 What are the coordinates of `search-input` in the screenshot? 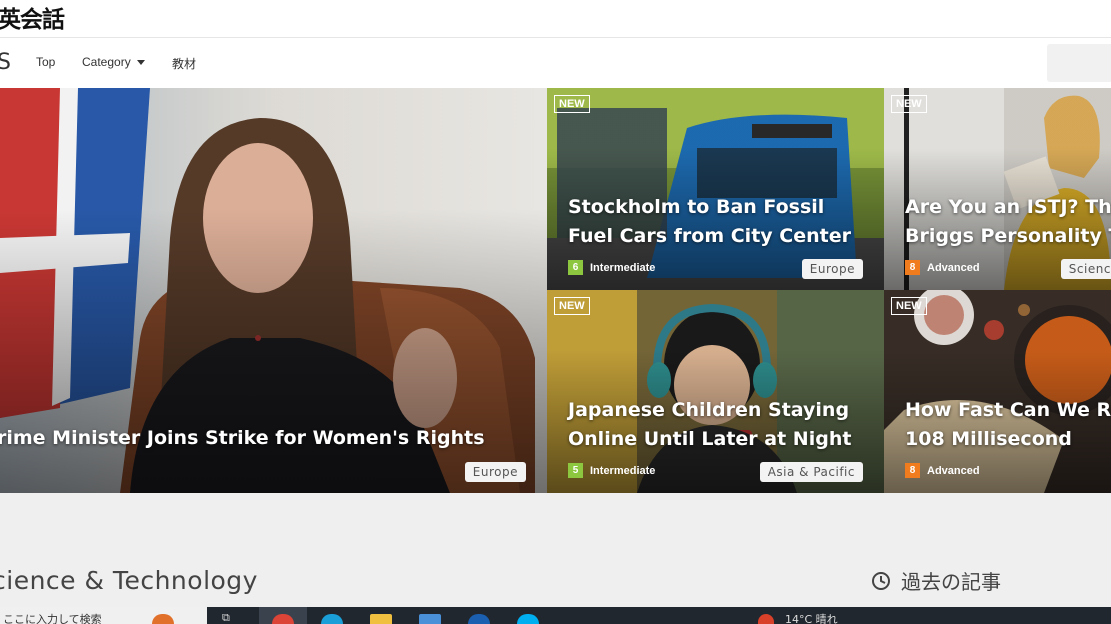 It's located at (1079, 63).